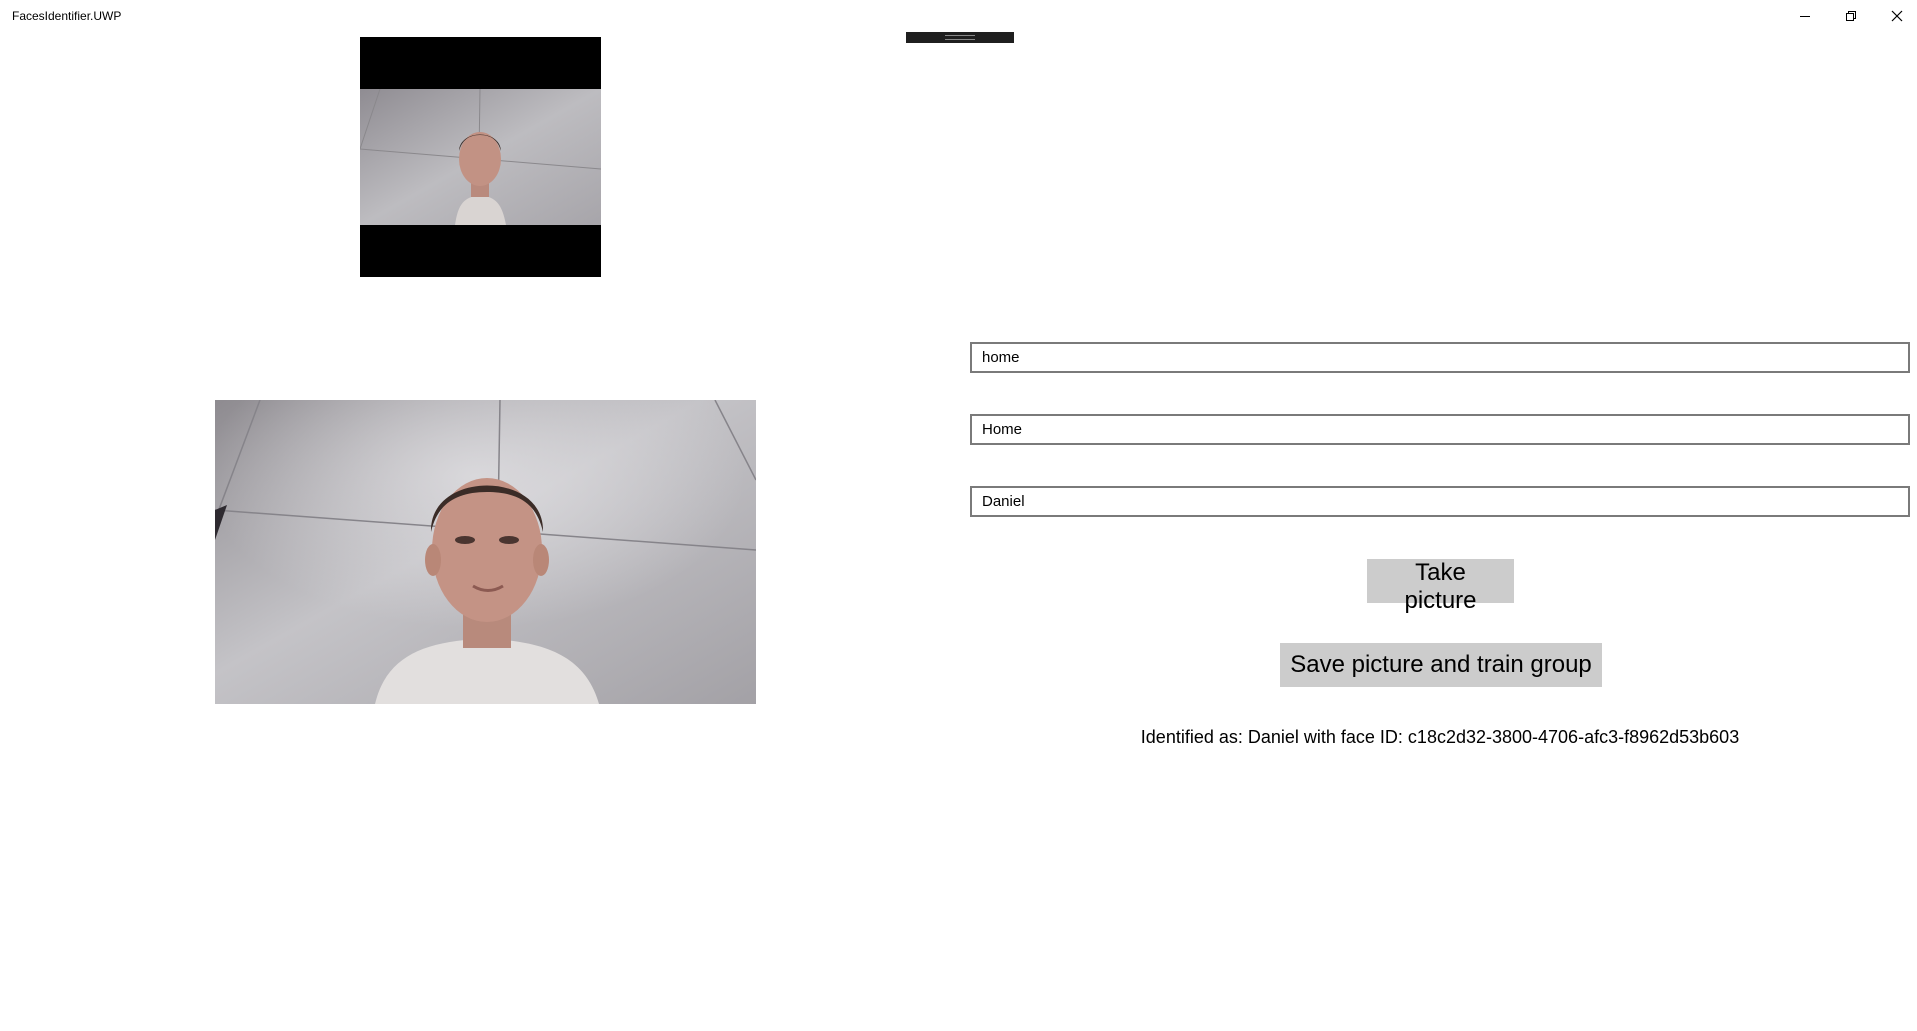  I want to click on save-and-train-button: Save picture and train group, so click(1441, 665).